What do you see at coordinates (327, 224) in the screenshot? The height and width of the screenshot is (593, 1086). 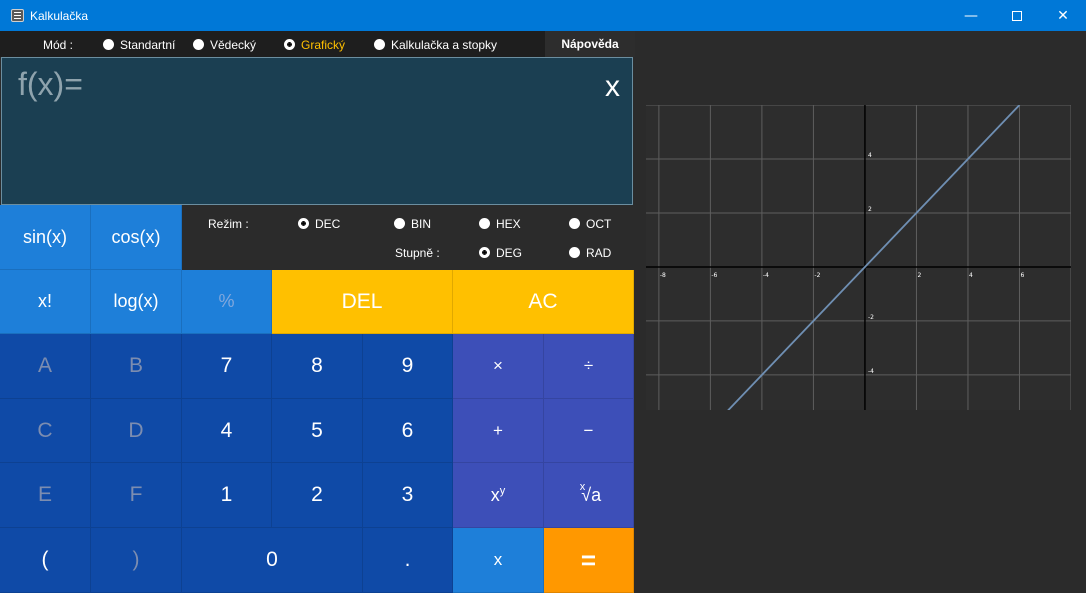 I see `base-dec: DEC` at bounding box center [327, 224].